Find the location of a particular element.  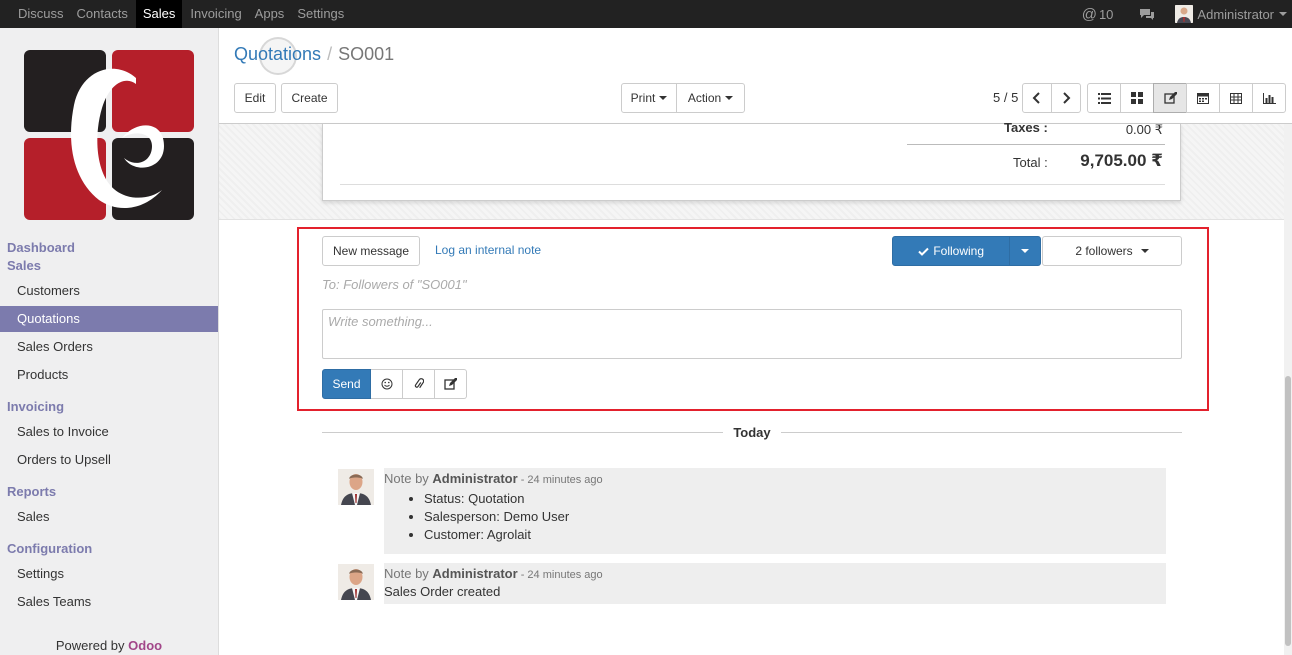

pager-next-button is located at coordinates (1066, 98).